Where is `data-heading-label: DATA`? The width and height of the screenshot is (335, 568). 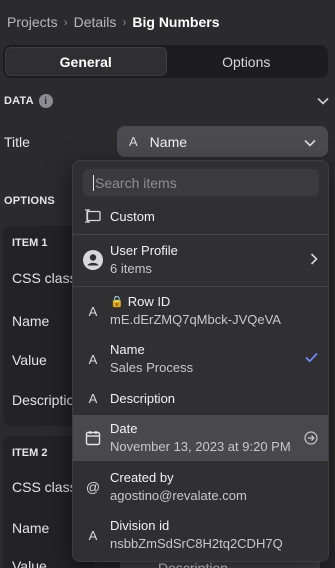
data-heading-label: DATA is located at coordinates (19, 101).